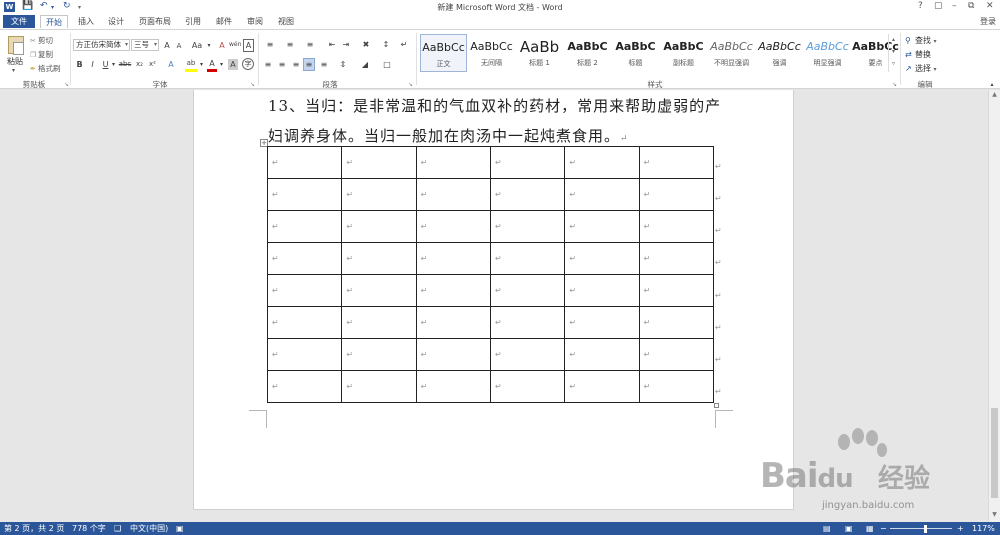 The image size is (1000, 535). Describe the element at coordinates (167, 45) in the screenshot. I see `grow-font-button: A` at that location.